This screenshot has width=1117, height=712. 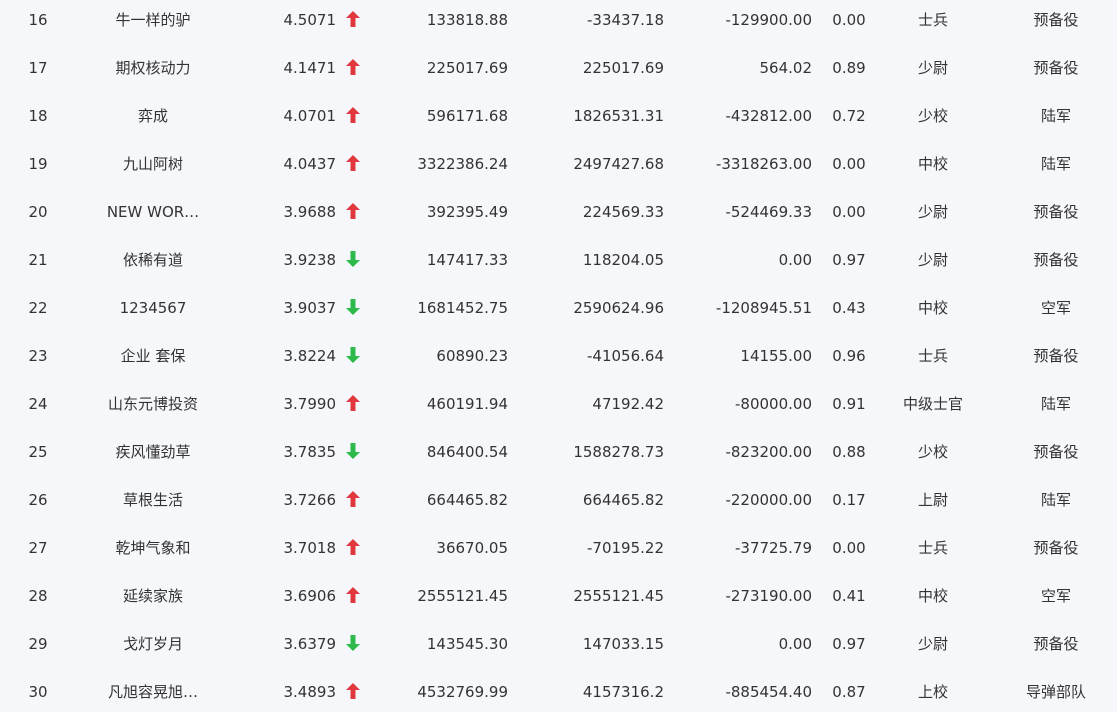 What do you see at coordinates (623, 212) in the screenshot?
I see `value-2: 224569.33` at bounding box center [623, 212].